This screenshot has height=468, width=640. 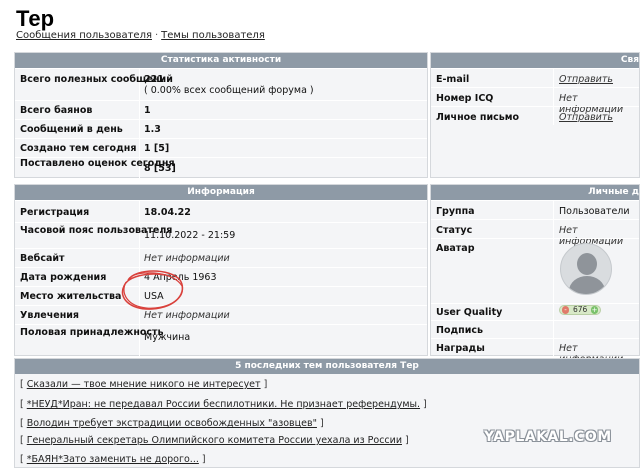 What do you see at coordinates (221, 295) in the screenshot?
I see `info-row-location: Место жительства USA` at bounding box center [221, 295].